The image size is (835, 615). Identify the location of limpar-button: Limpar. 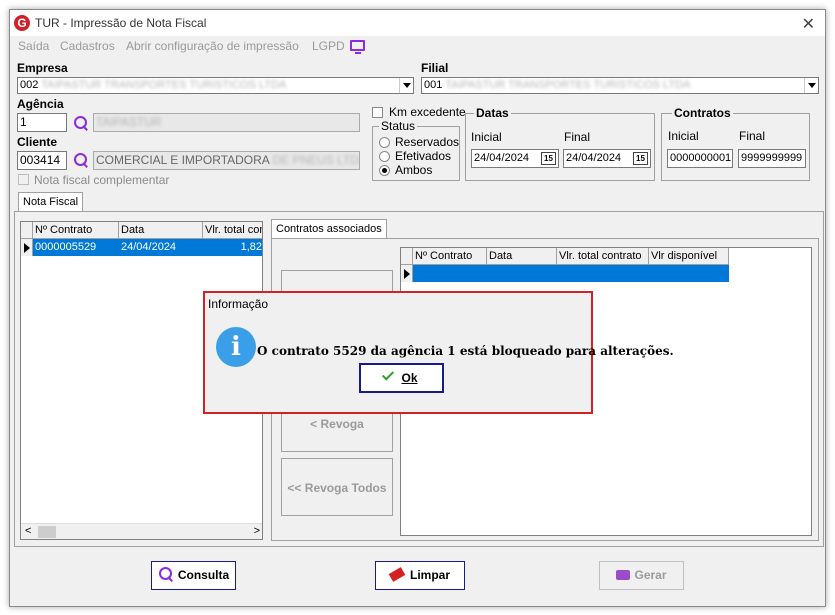
(420, 575).